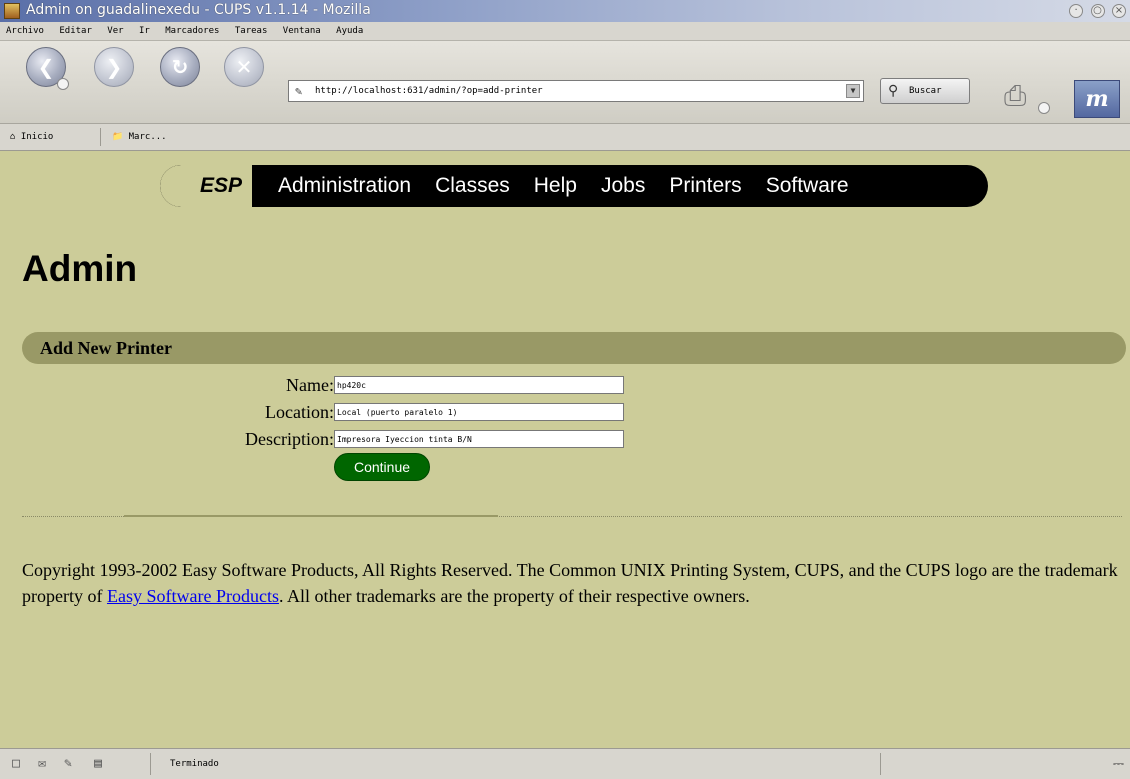 This screenshot has width=1130, height=779. I want to click on mail-icon: ✉, so click(42, 764).